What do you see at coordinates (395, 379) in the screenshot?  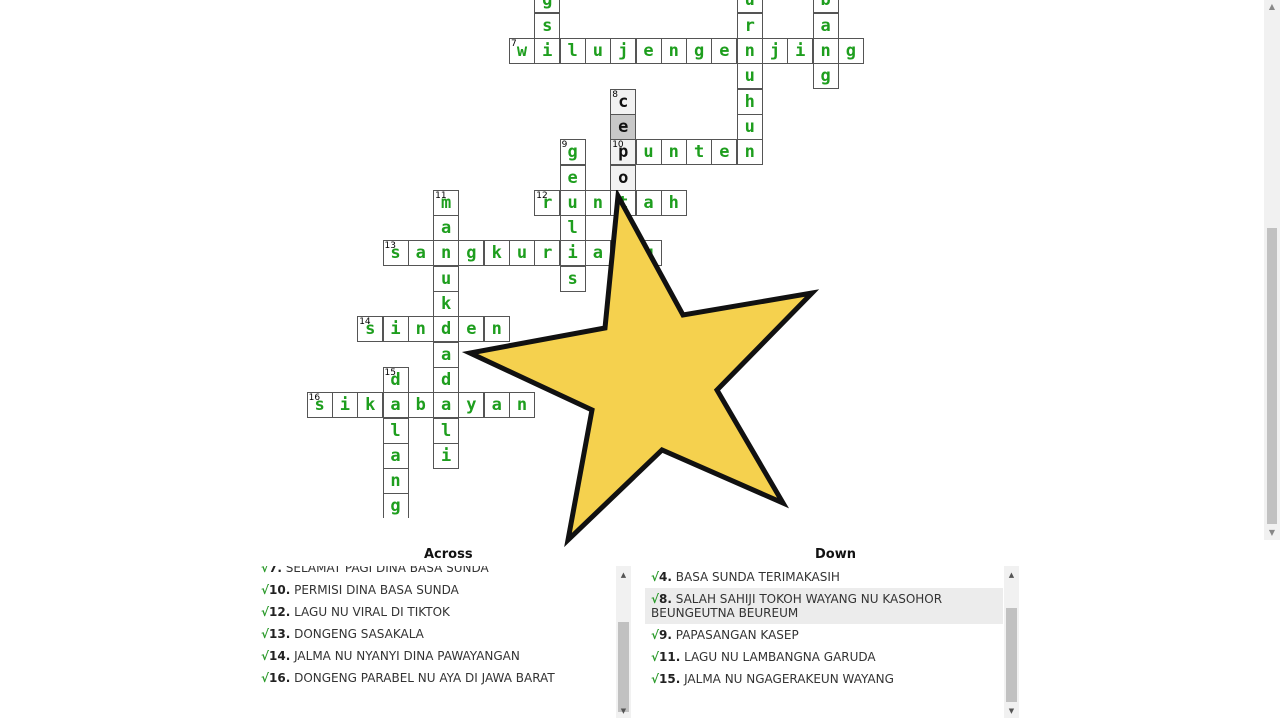 I see `grid-cell: d 15` at bounding box center [395, 379].